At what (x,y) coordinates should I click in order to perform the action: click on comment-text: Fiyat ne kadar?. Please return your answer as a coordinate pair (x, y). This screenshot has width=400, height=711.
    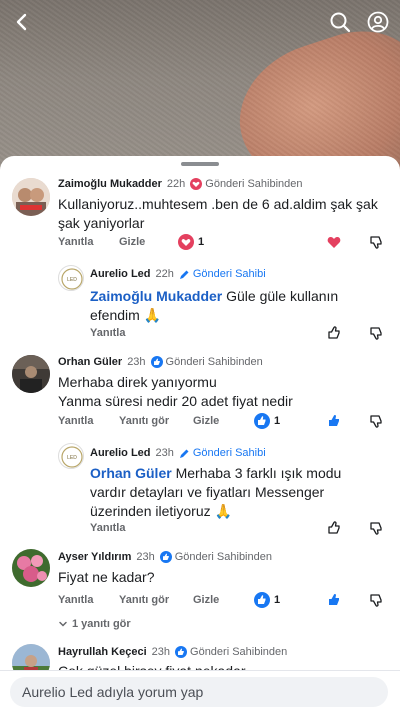
    Looking at the image, I should click on (106, 577).